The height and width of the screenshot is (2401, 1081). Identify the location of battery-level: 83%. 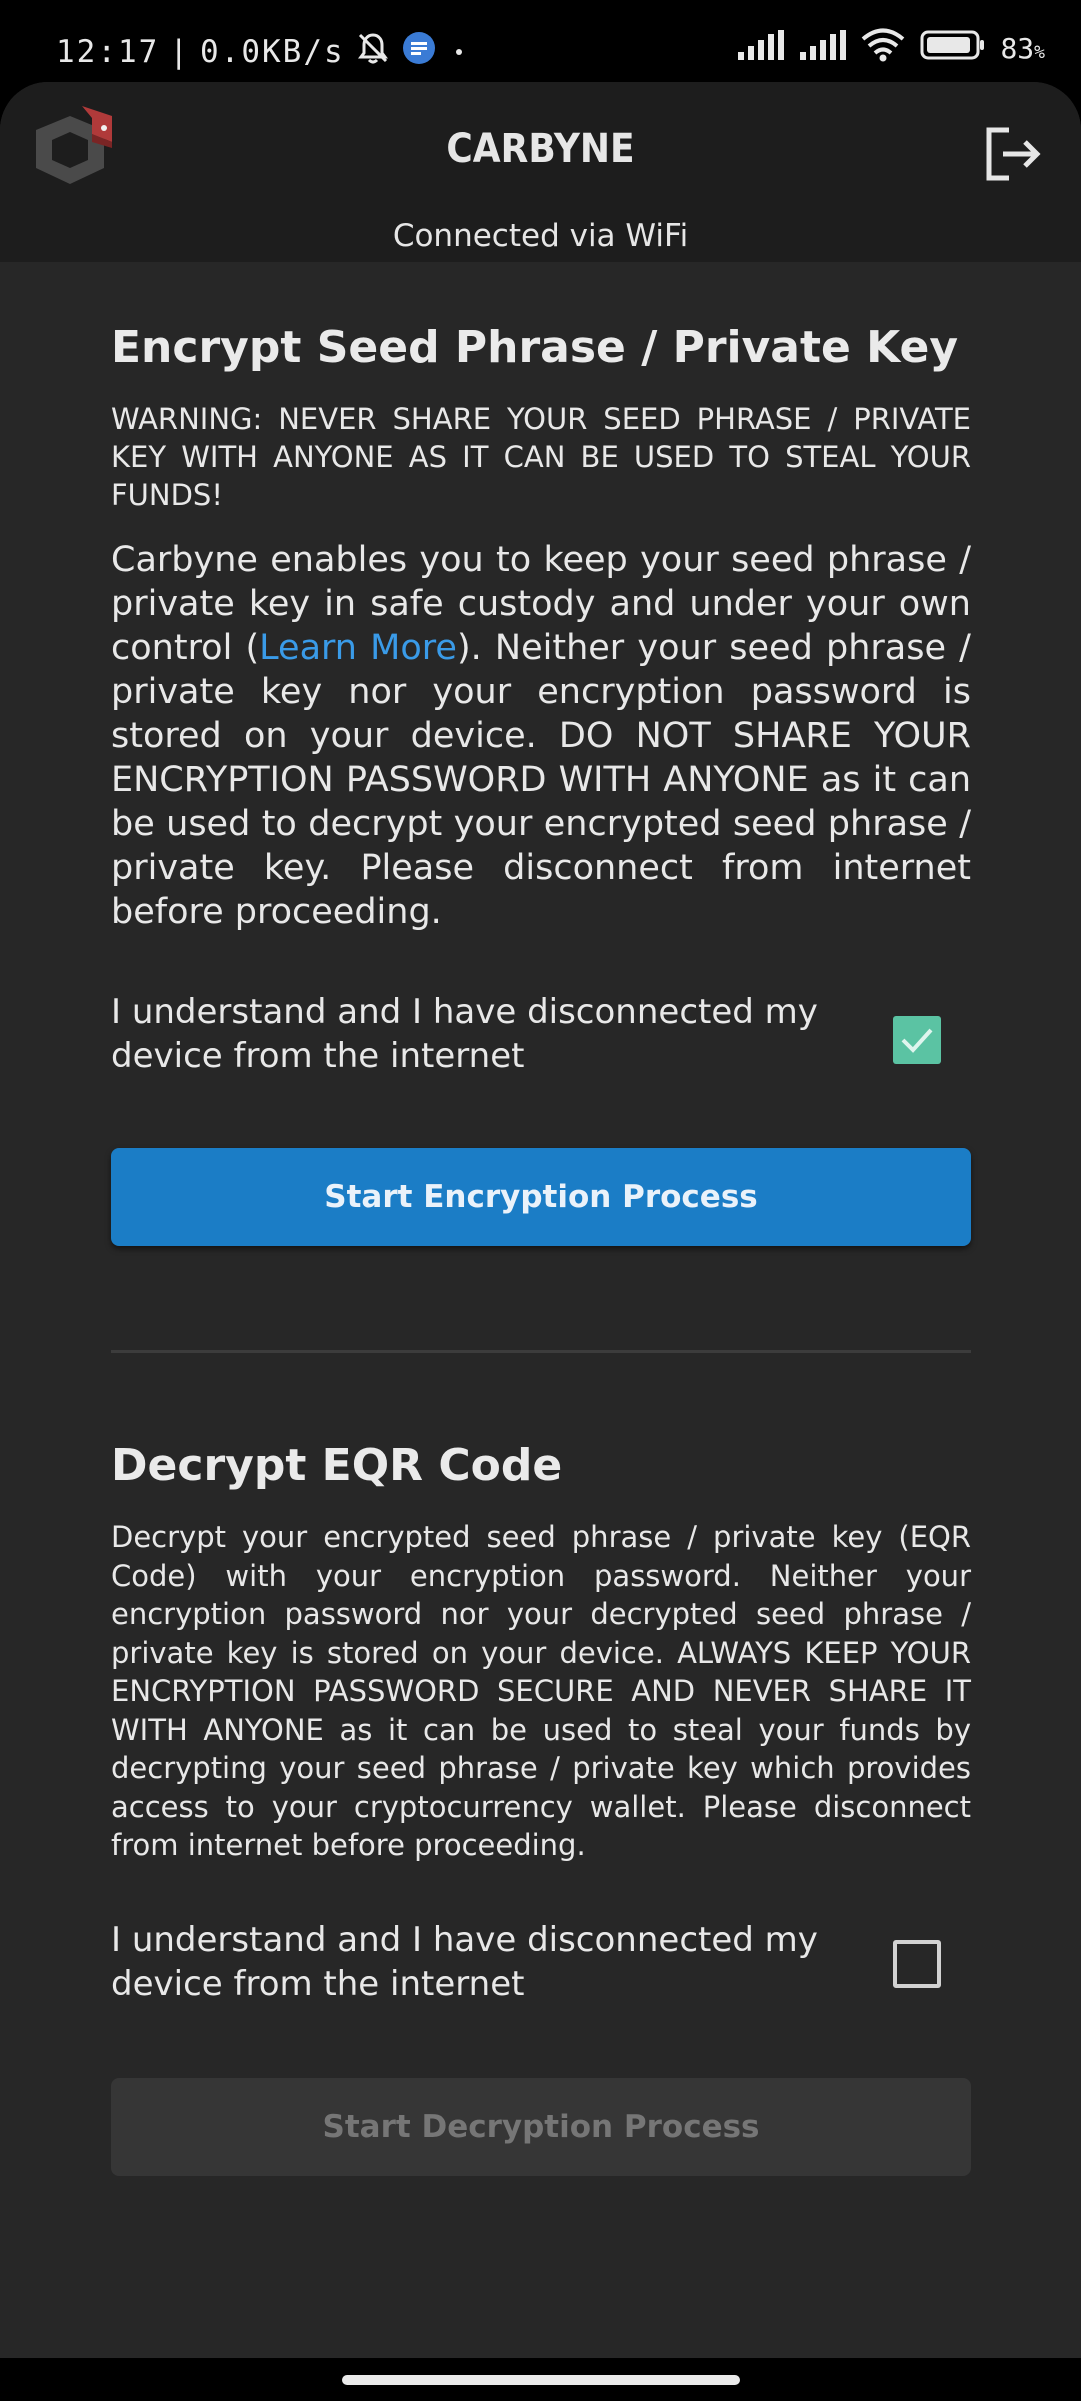
(1022, 48).